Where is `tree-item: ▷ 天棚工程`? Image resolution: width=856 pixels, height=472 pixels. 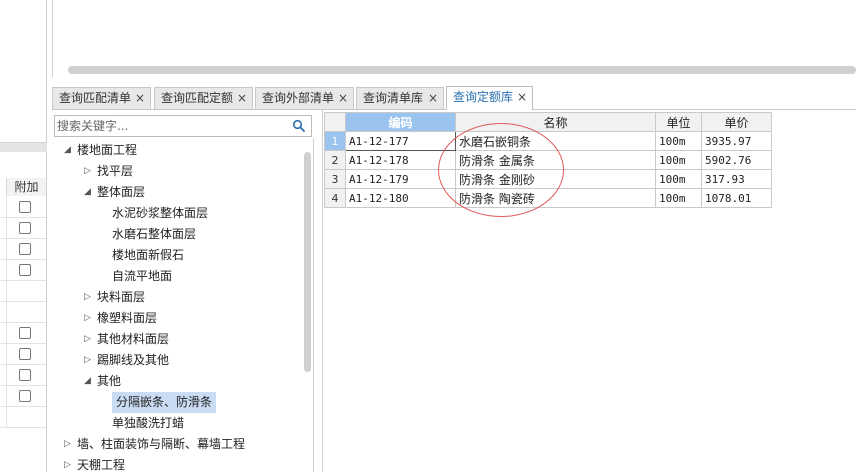
tree-item: ▷ 天棚工程 is located at coordinates (177, 463).